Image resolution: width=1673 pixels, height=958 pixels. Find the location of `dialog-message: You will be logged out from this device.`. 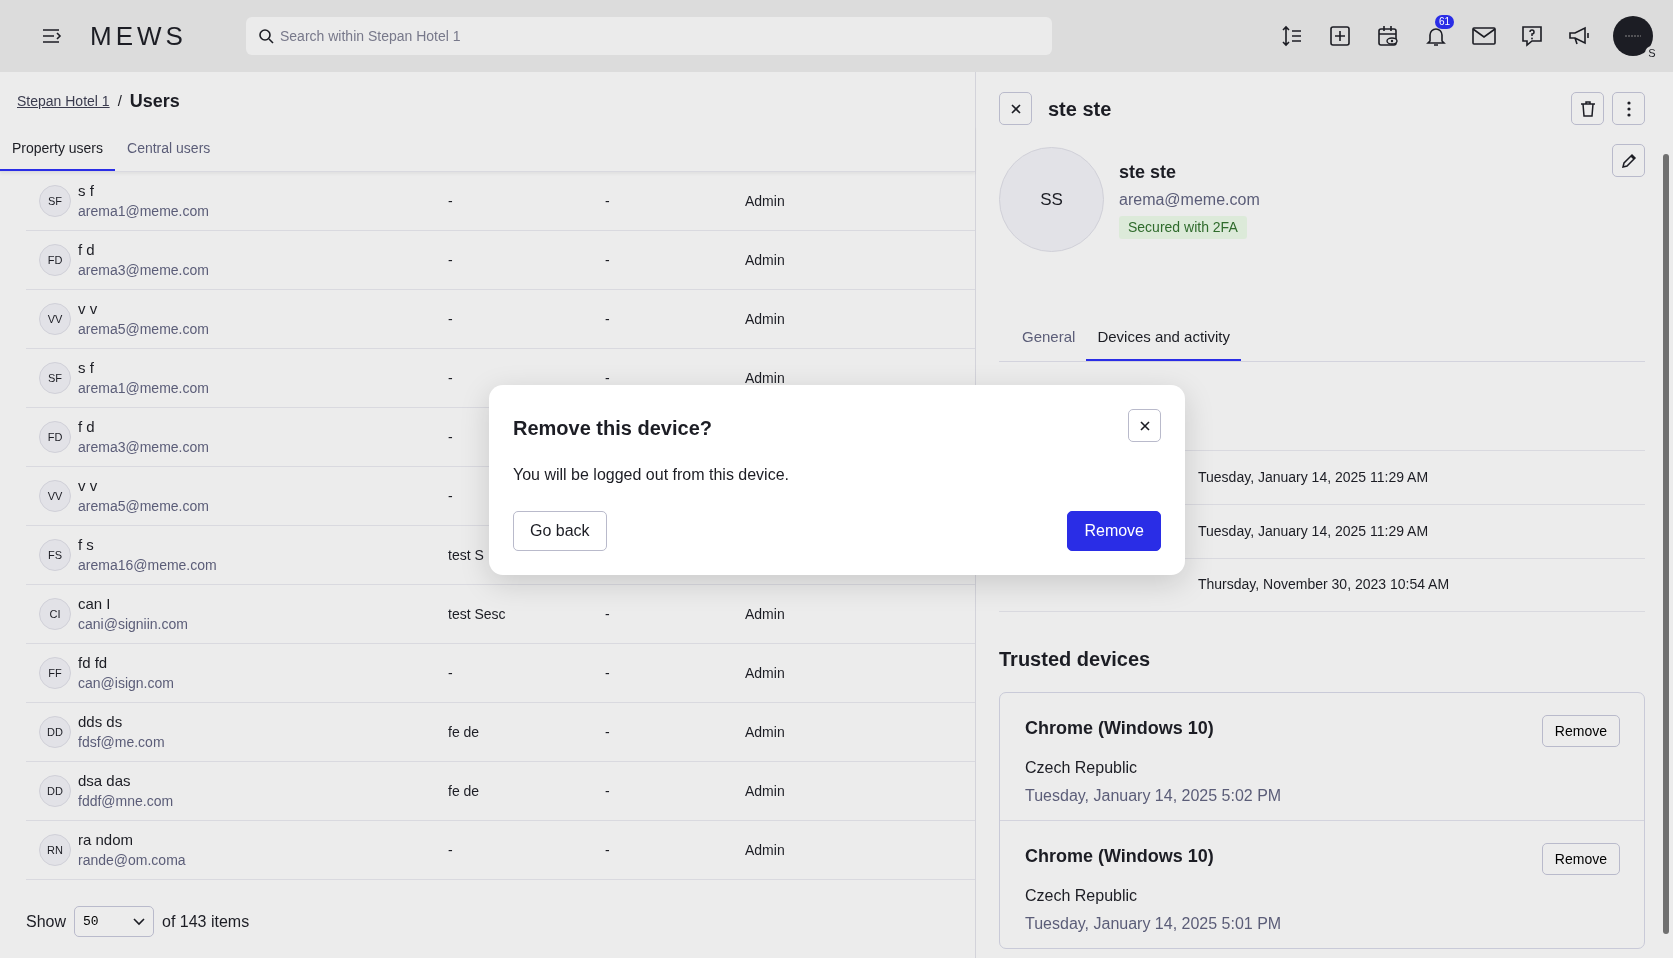

dialog-message: You will be logged out from this device. is located at coordinates (651, 475).